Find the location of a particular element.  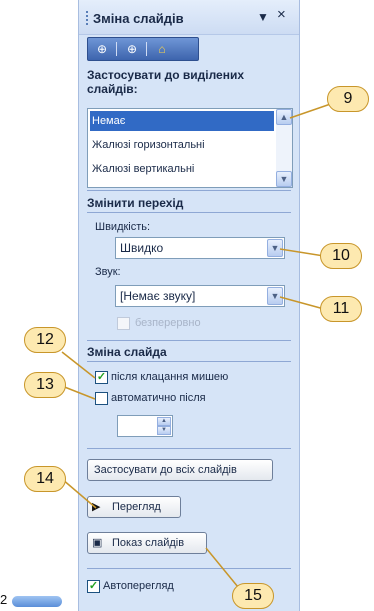

side-number: 2 is located at coordinates (4, 599).